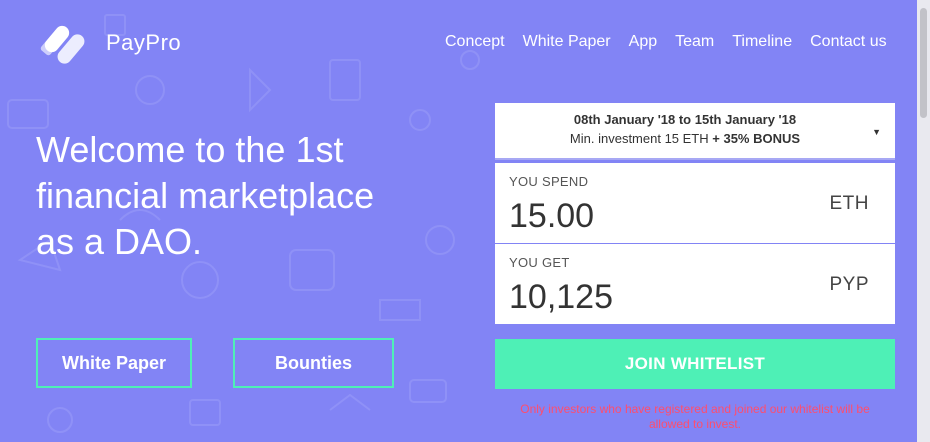 This screenshot has height=442, width=930. What do you see at coordinates (539, 262) in the screenshot?
I see `get-label: YOU GET` at bounding box center [539, 262].